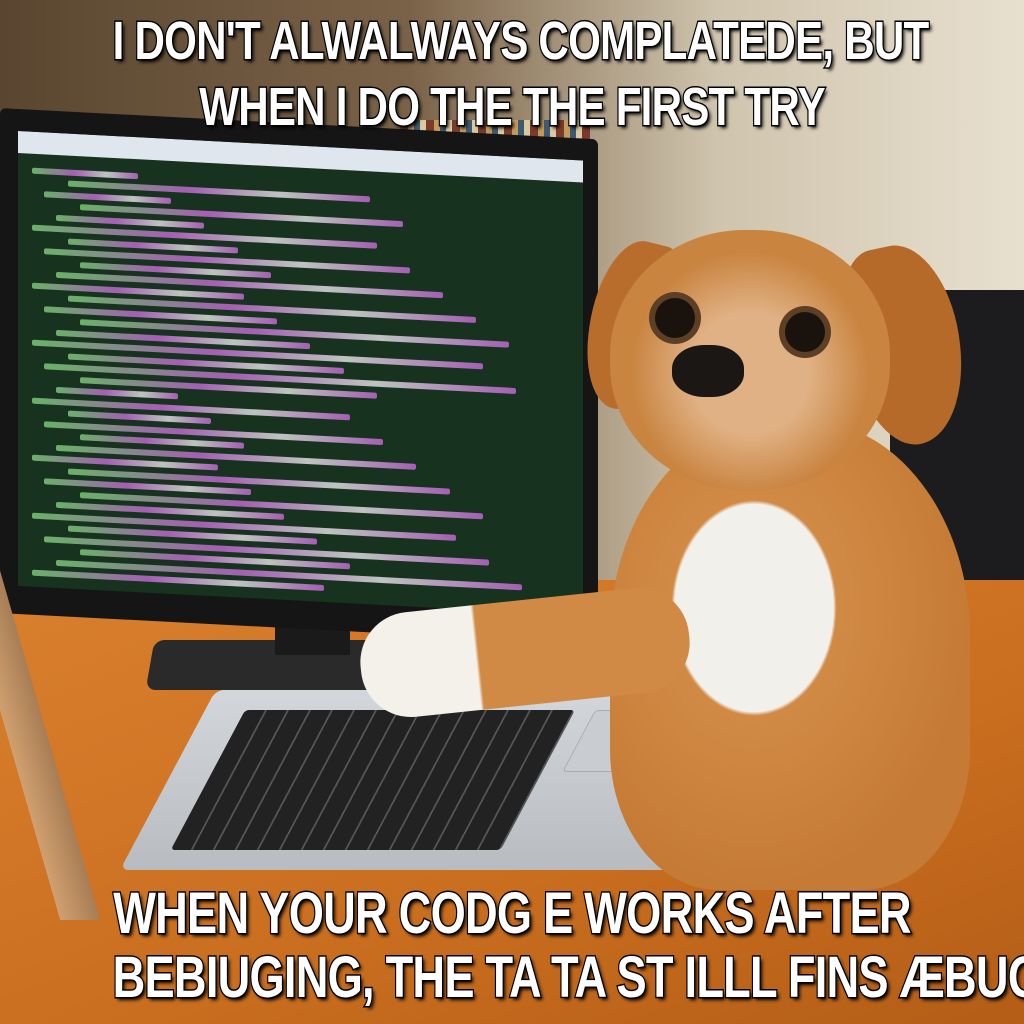 This screenshot has height=1024, width=1024. Describe the element at coordinates (567, 978) in the screenshot. I see `bottom-caption-line-2: BEBIUGING, THE TA TA ST ILLL FINS ÆBUG` at that location.